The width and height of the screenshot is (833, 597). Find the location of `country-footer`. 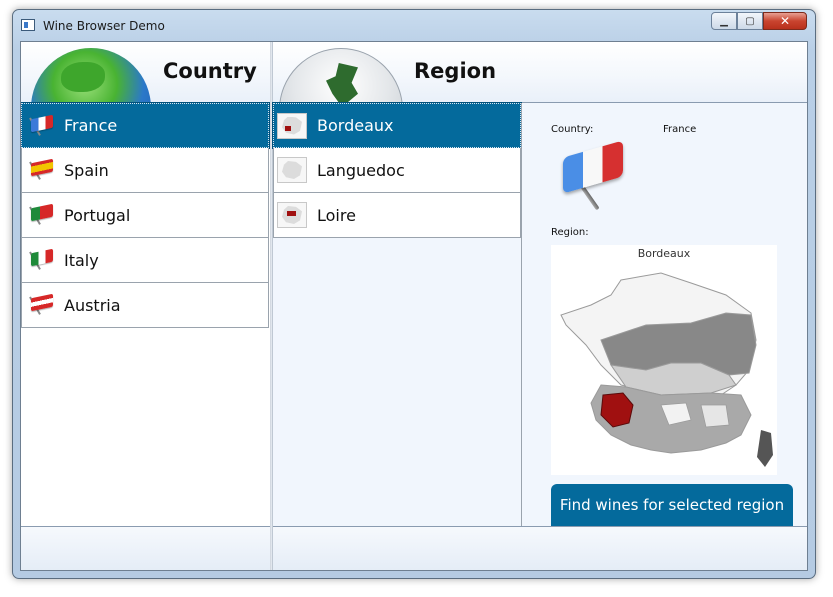

country-footer is located at coordinates (145, 548).